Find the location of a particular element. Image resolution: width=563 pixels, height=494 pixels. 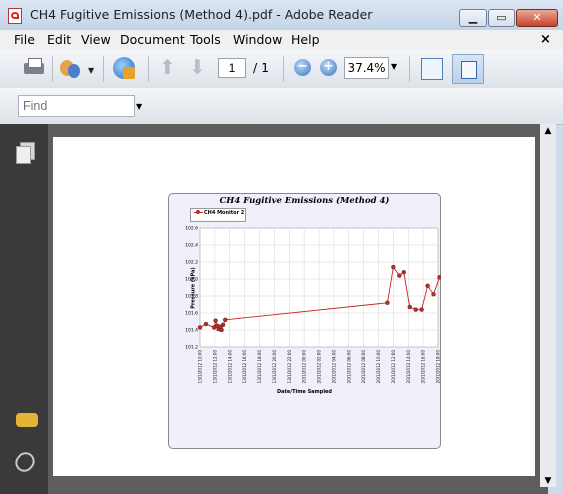

menu-edit: Edit is located at coordinates (59, 39).